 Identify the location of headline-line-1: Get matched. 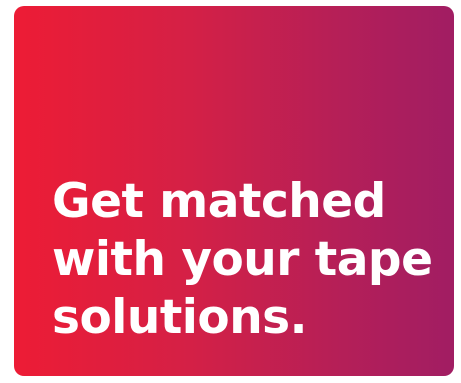
(219, 201).